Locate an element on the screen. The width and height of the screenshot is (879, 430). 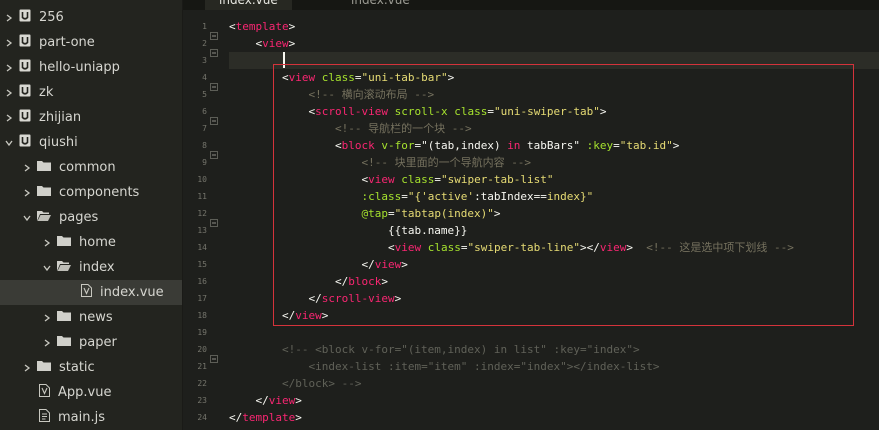
tree-item-label: App.vue is located at coordinates (85, 392).